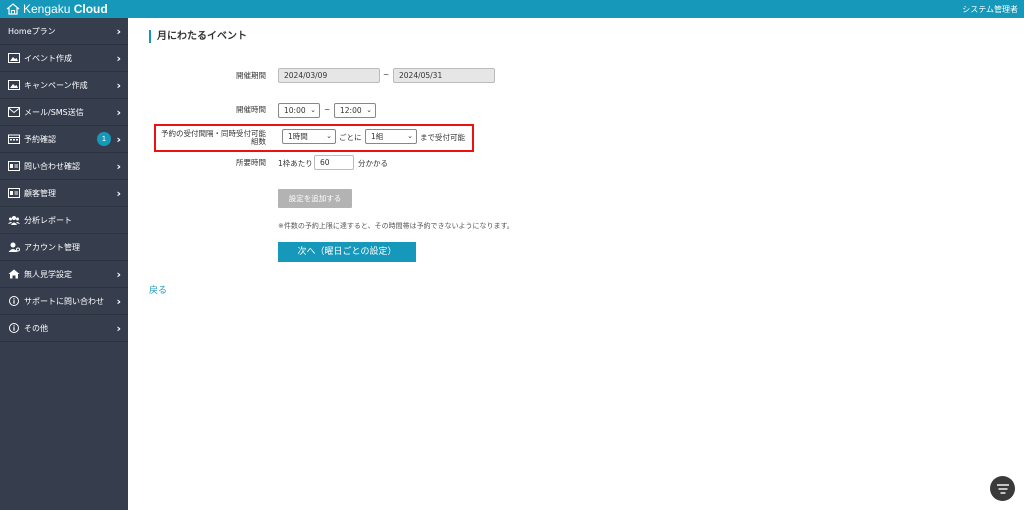 The height and width of the screenshot is (510, 1024). I want to click on sidebar-item-event-create: イベント作成 ›, so click(64, 58).